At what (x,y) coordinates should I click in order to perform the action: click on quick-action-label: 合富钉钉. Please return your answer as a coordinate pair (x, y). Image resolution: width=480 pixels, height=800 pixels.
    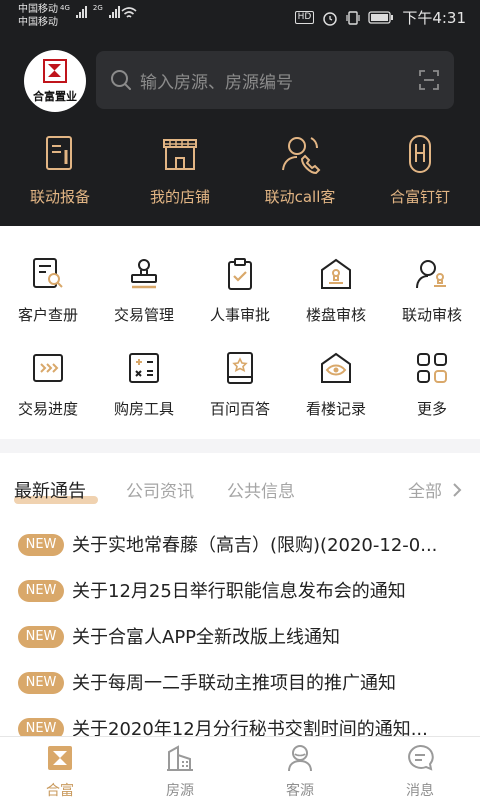
    Looking at the image, I should click on (419, 197).